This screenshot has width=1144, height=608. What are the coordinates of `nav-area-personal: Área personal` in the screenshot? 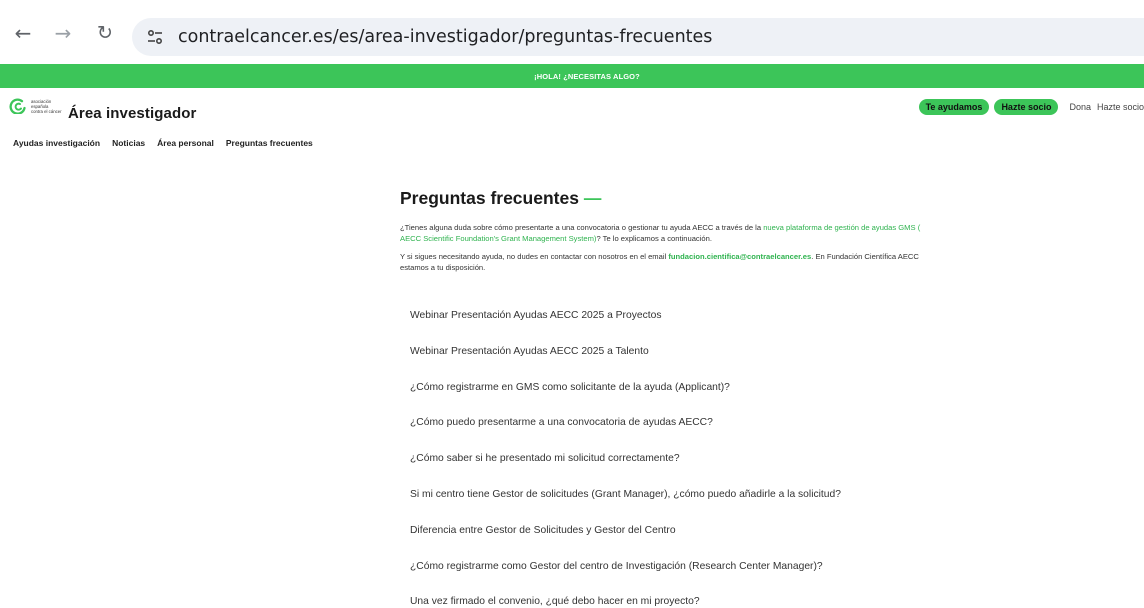 It's located at (185, 143).